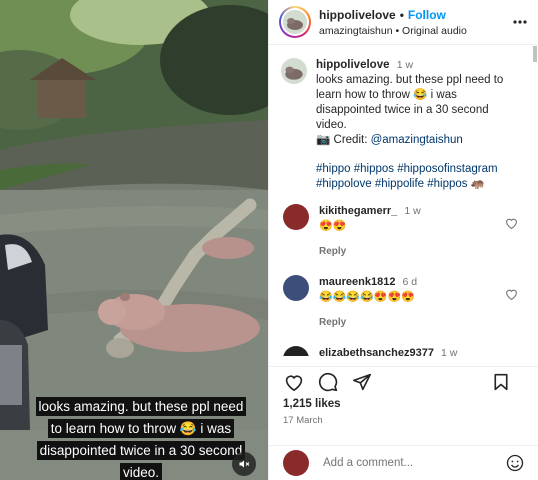 The image size is (538, 480). I want to click on caption-time: 1 w, so click(405, 65).